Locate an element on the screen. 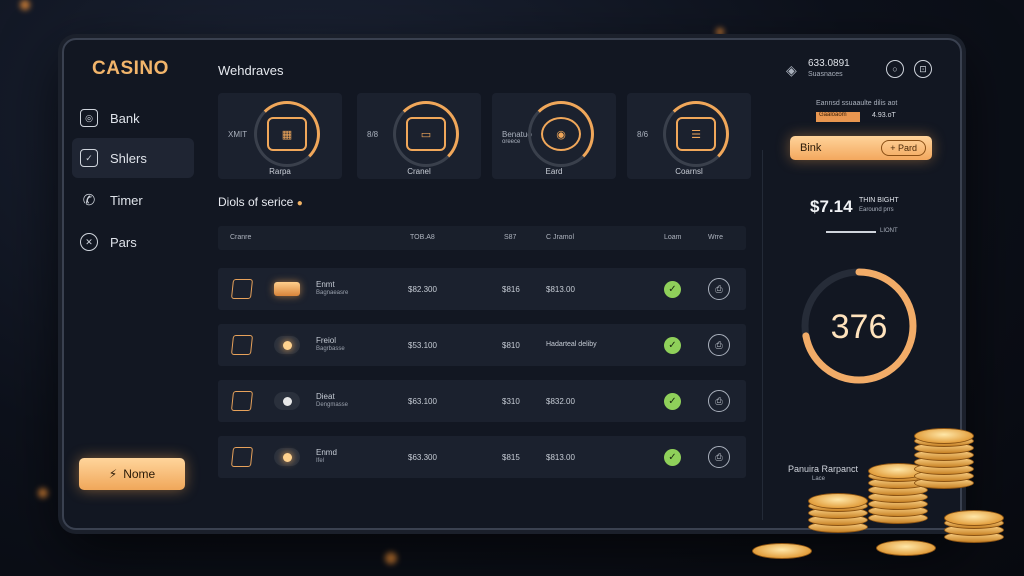  card-ring: ▦ is located at coordinates (287, 134).